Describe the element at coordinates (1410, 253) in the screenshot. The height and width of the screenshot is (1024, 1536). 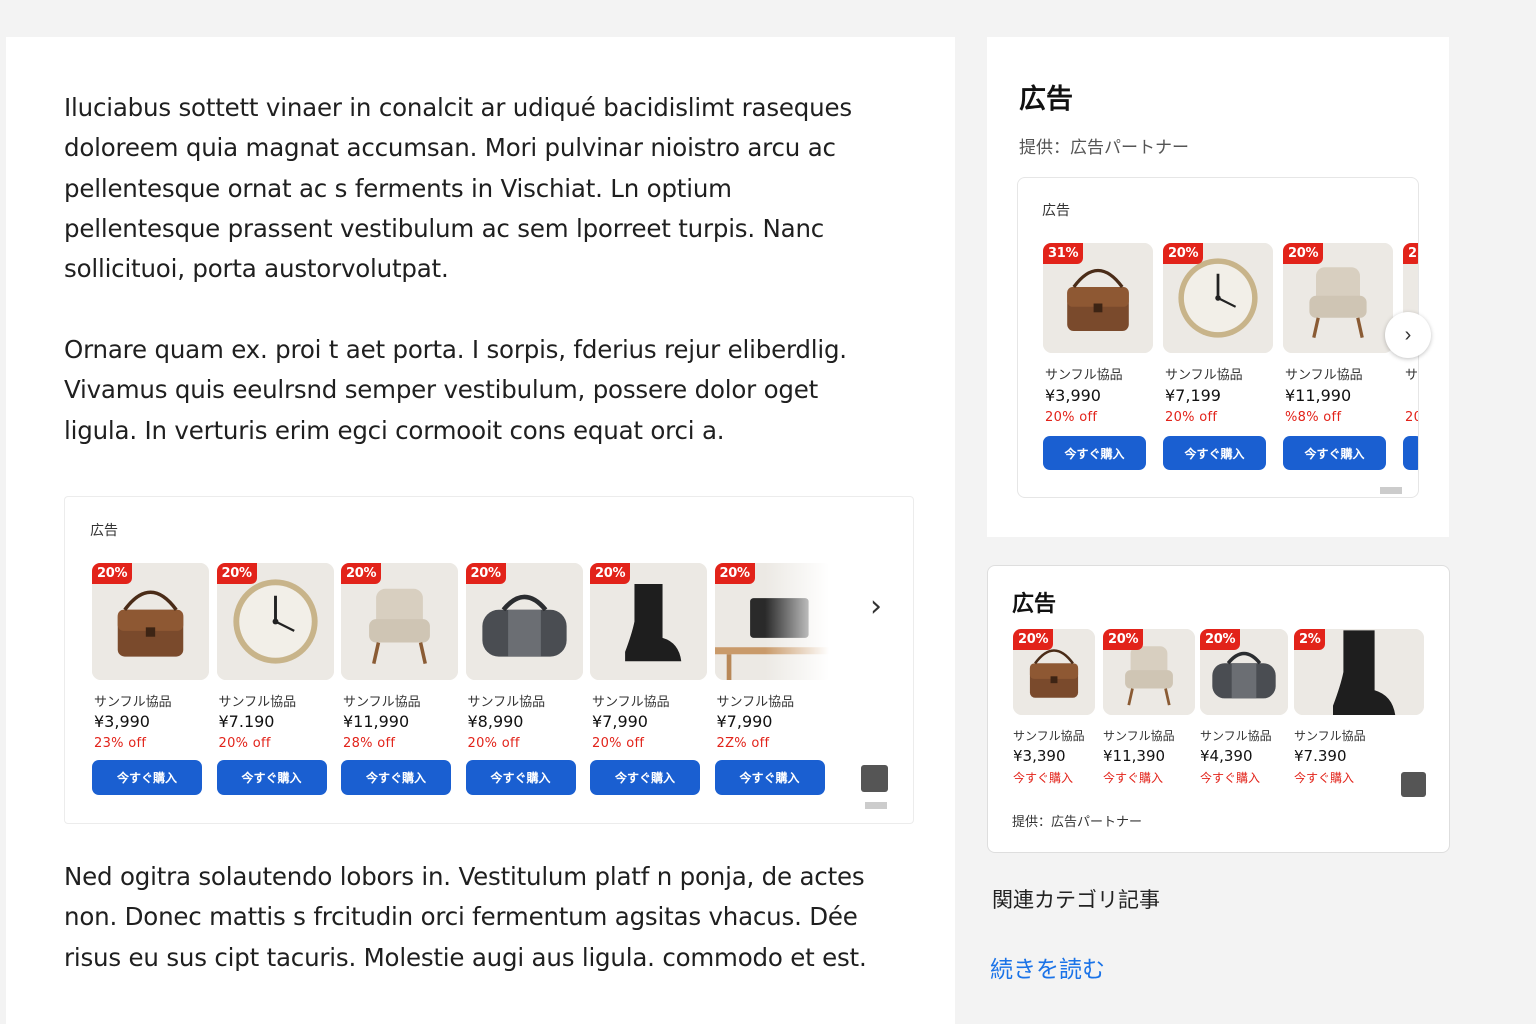
I see `discount-badge: 2` at that location.